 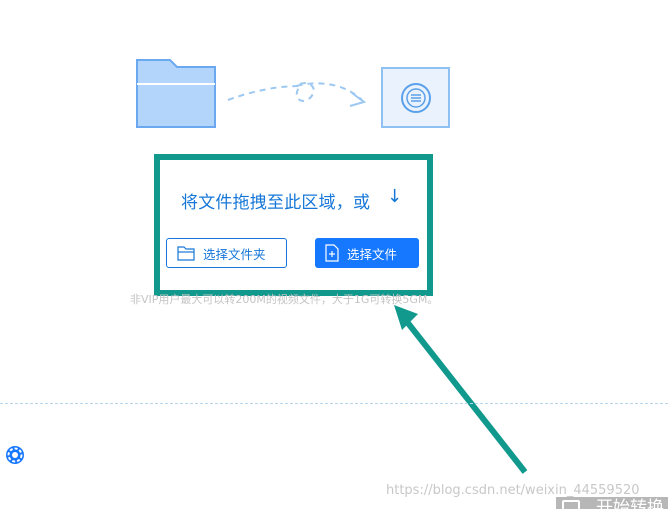 What do you see at coordinates (395, 196) in the screenshot?
I see `arrow-down-icon: ↓` at bounding box center [395, 196].